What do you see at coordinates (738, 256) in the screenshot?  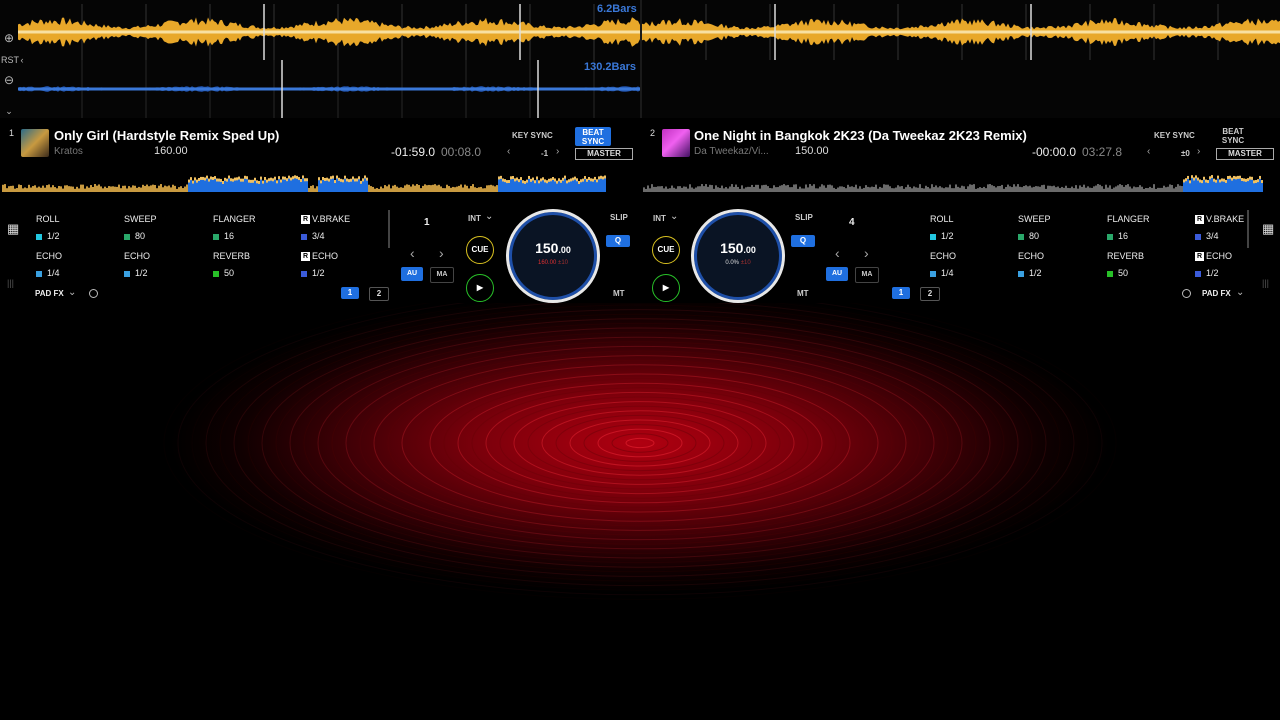 I see `deck2-jog-wheel: 150.00 0.0% ±10` at bounding box center [738, 256].